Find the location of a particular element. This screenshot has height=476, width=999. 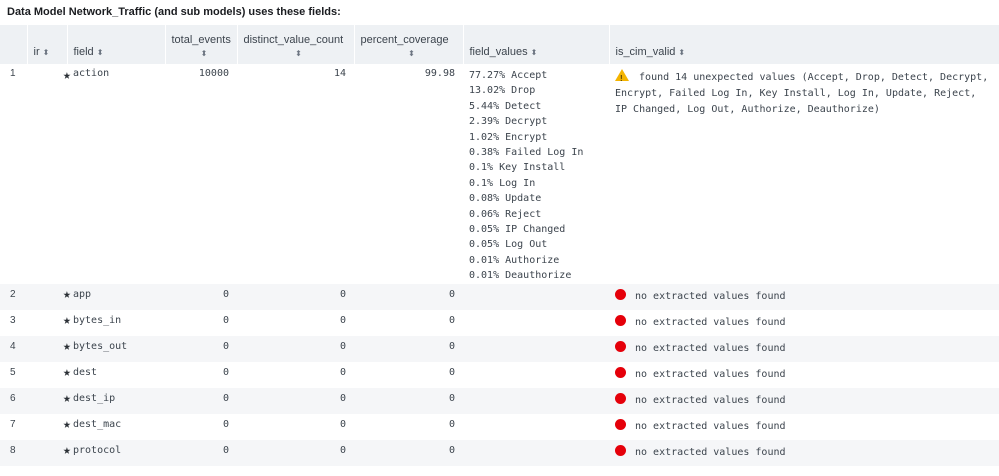

field-value-item: 0.1% Key Install is located at coordinates (517, 168).